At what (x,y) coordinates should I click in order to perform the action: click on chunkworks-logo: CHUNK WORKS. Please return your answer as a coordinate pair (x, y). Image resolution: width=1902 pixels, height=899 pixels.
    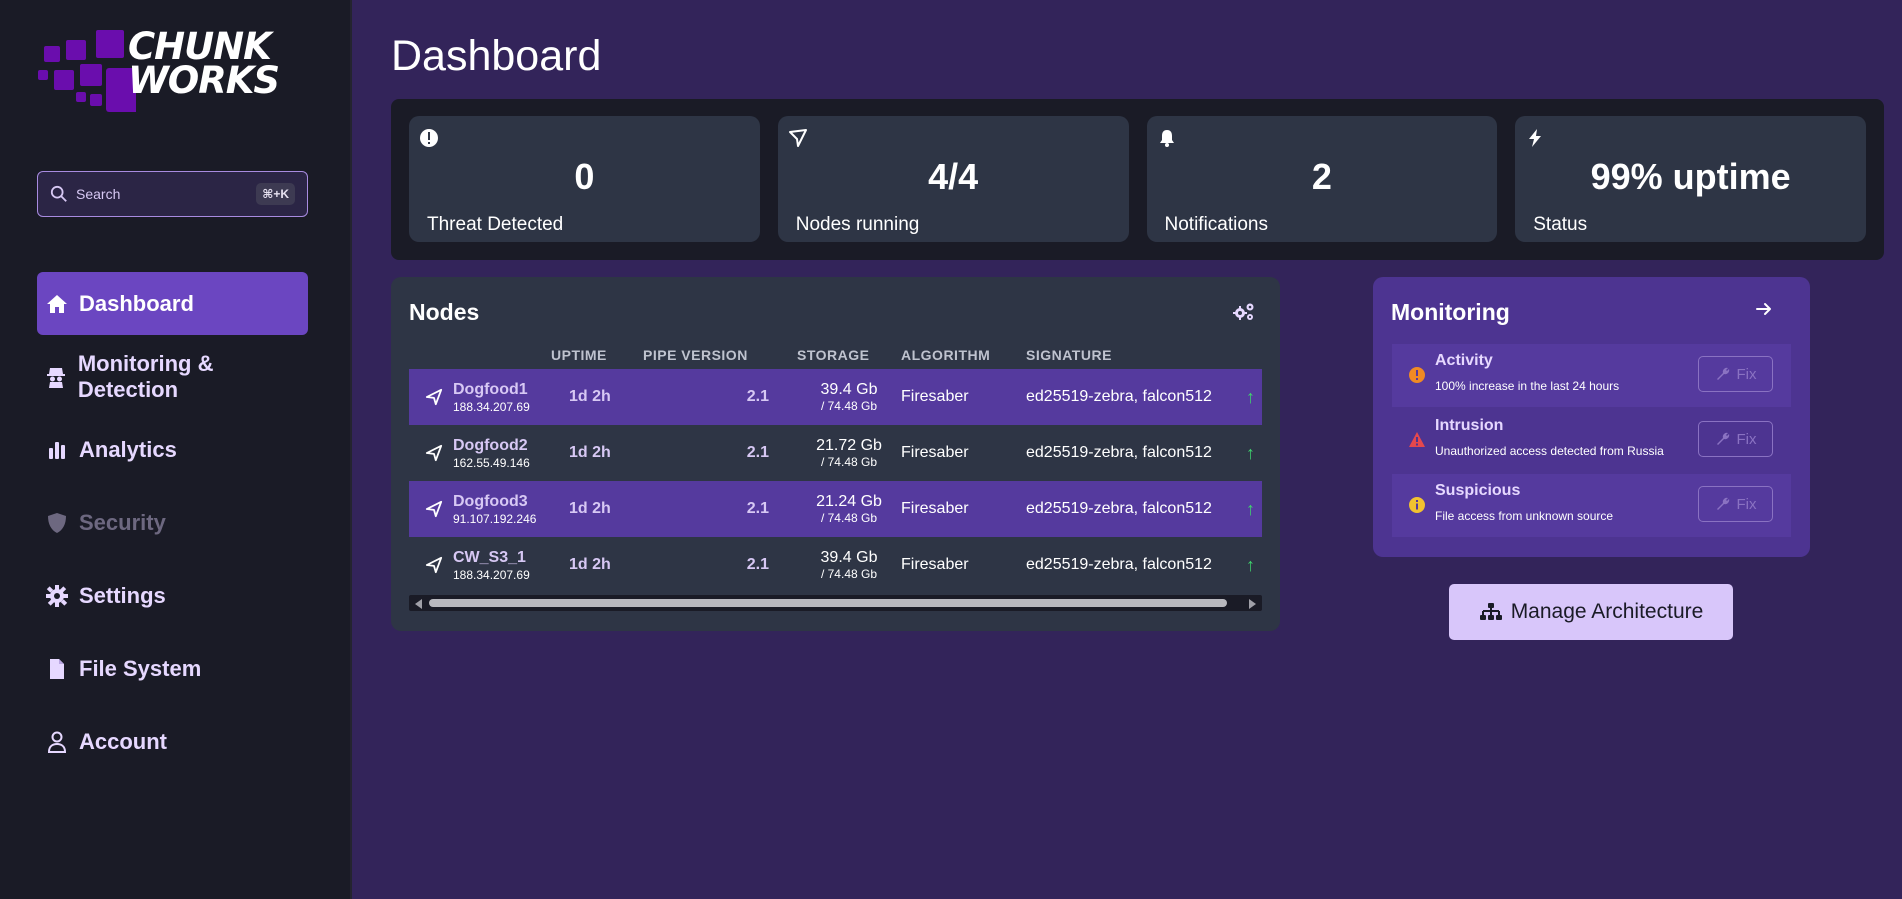
    Looking at the image, I should click on (176, 73).